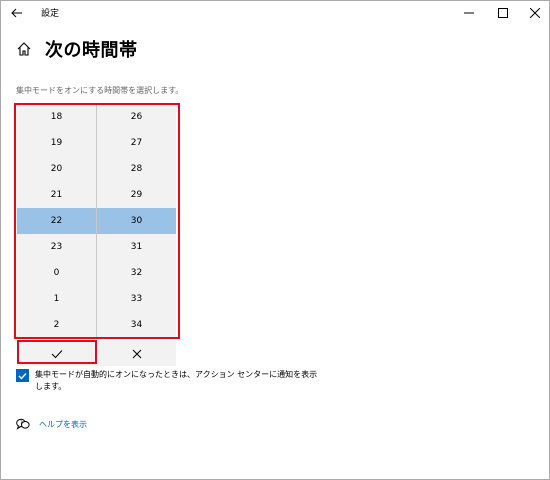 Image resolution: width=550 pixels, height=480 pixels. What do you see at coordinates (56, 117) in the screenshot?
I see `left-hour-option: 18` at bounding box center [56, 117].